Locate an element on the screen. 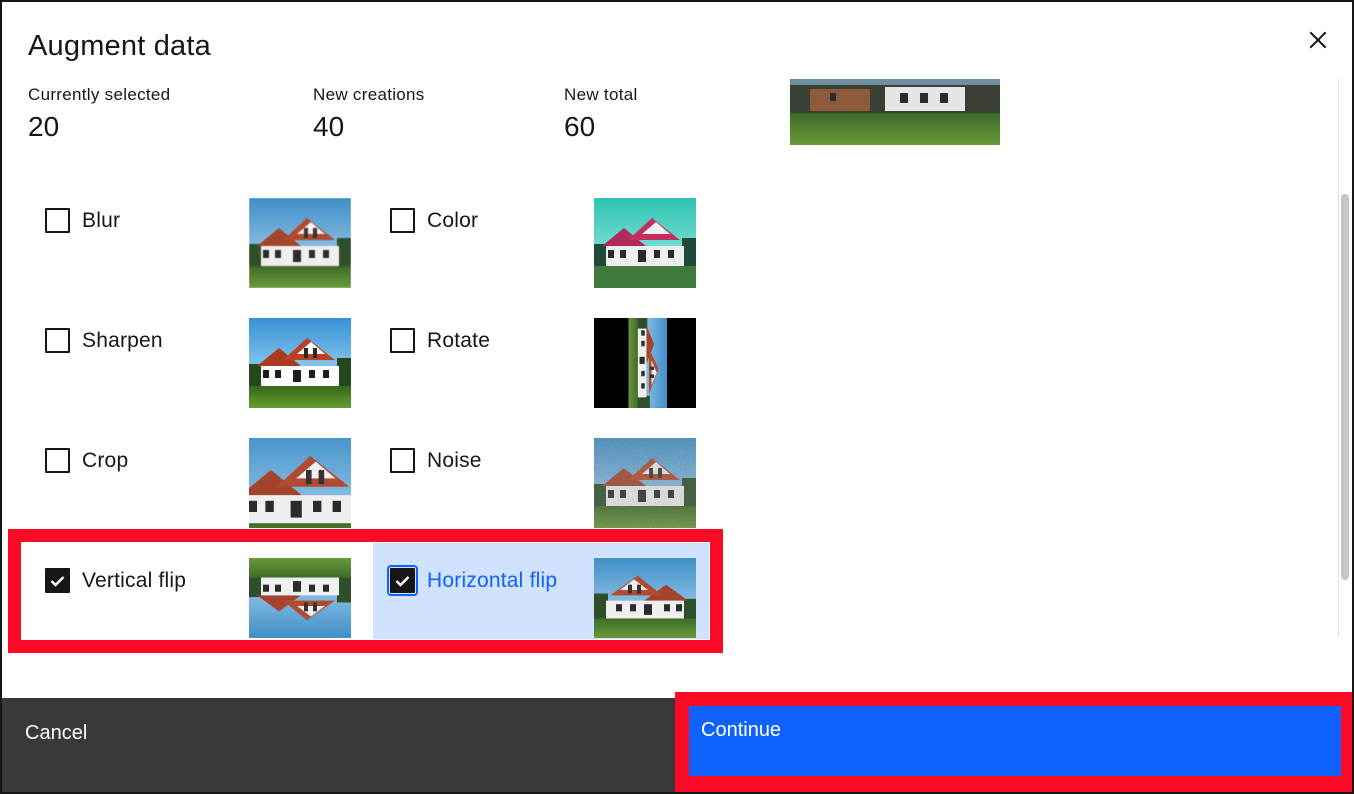  sharpen-checkbox is located at coordinates (57, 340).